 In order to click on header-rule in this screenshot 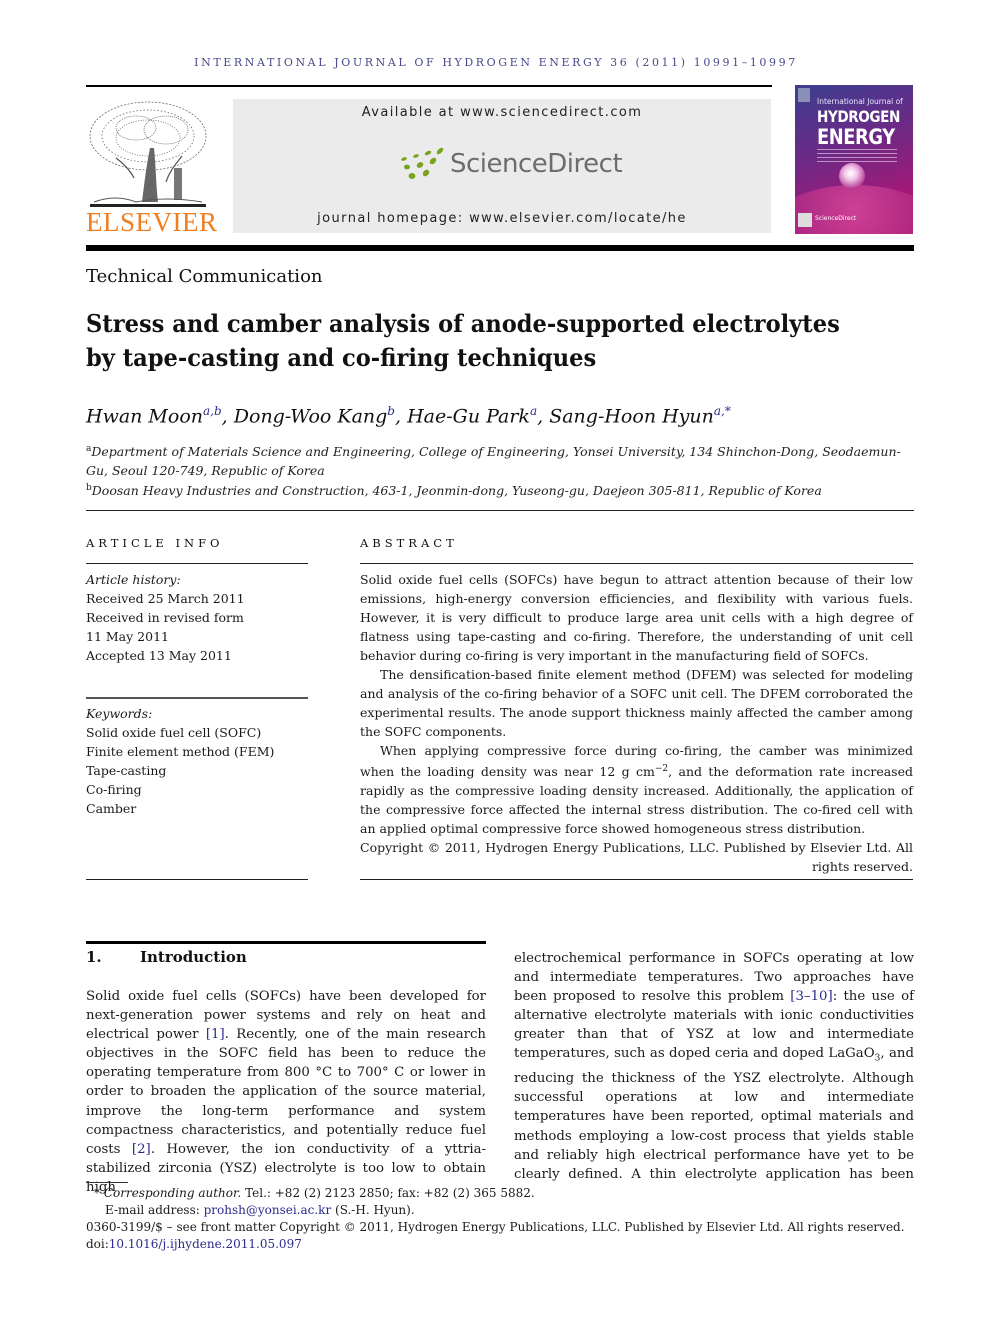, I will do `click(429, 86)`.